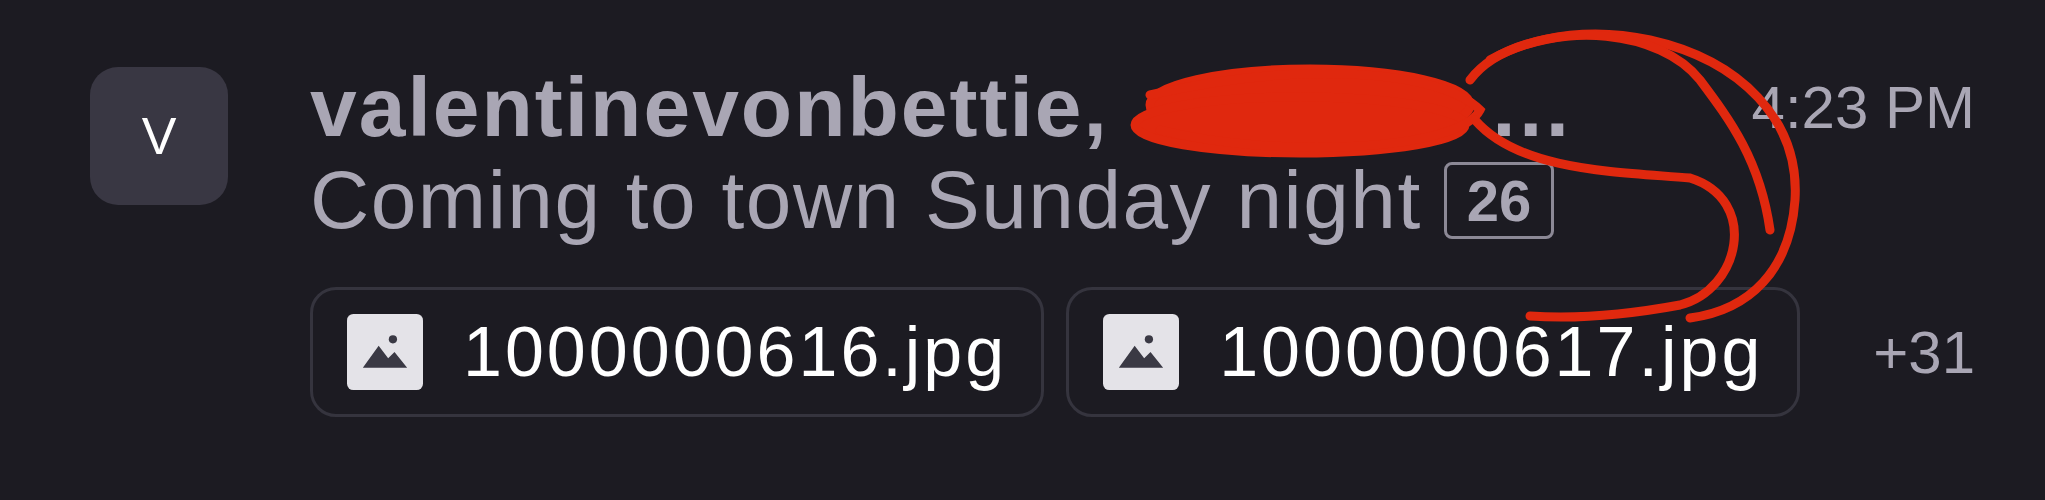 The height and width of the screenshot is (500, 2045). What do you see at coordinates (735, 352) in the screenshot?
I see `file-name: 1000000616.jpg` at bounding box center [735, 352].